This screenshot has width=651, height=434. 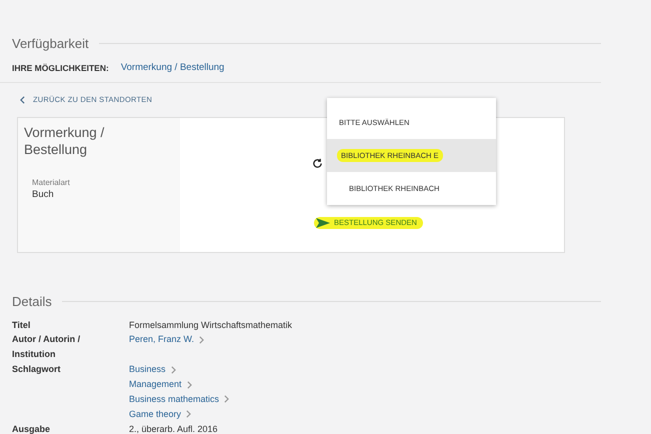 What do you see at coordinates (161, 340) in the screenshot?
I see `detail-link: Peren, Franz W.` at bounding box center [161, 340].